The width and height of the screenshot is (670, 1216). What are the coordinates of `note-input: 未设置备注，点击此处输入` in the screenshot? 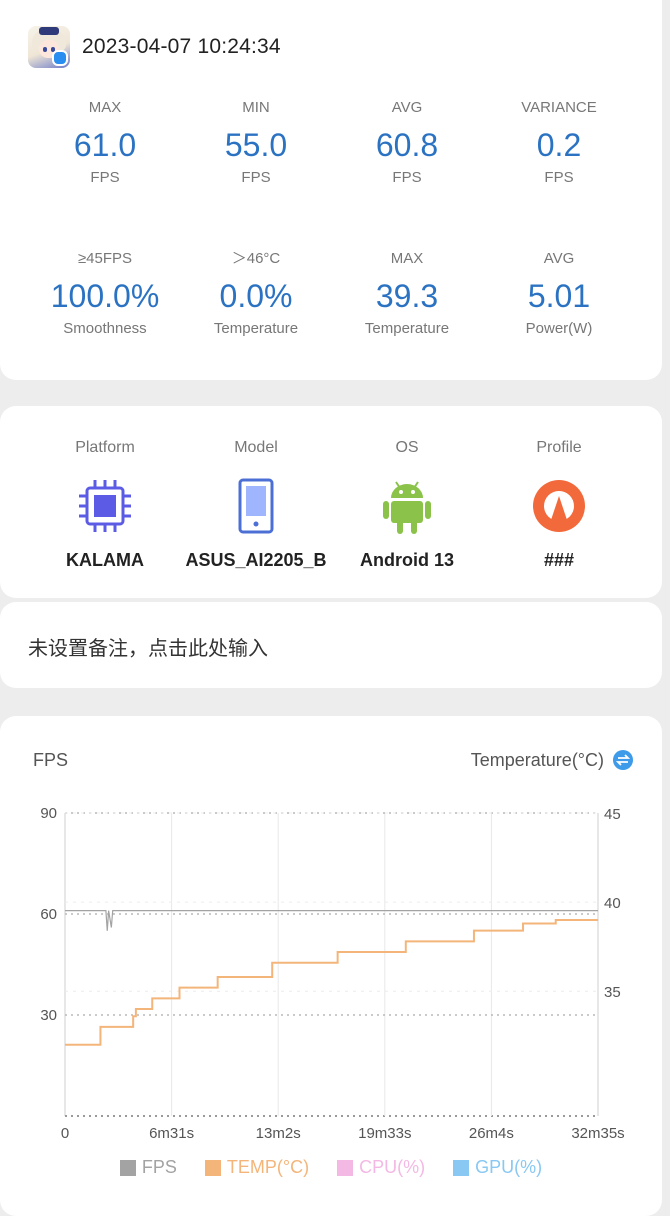 It's located at (148, 646).